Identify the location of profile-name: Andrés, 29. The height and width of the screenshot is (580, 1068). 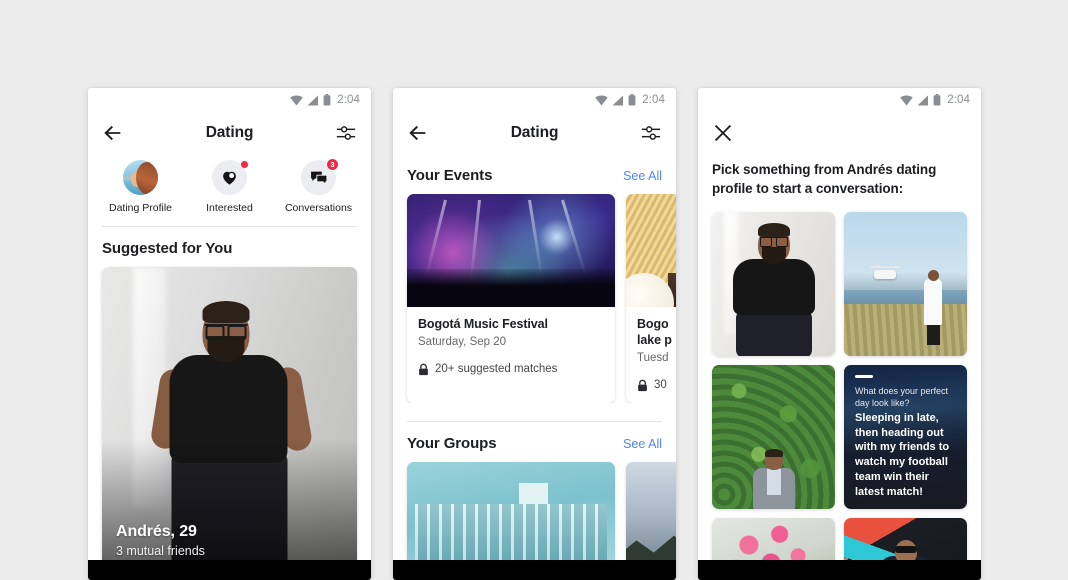
(156, 531).